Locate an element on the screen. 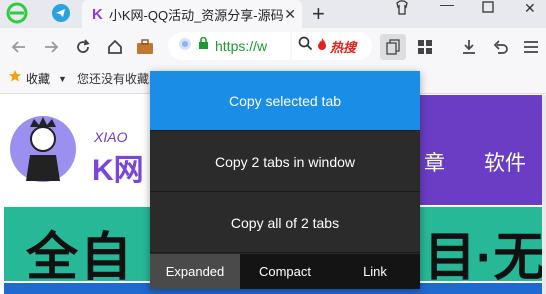  copy-tabs-in-window-button: Copy 2 tabs in window is located at coordinates (285, 162).